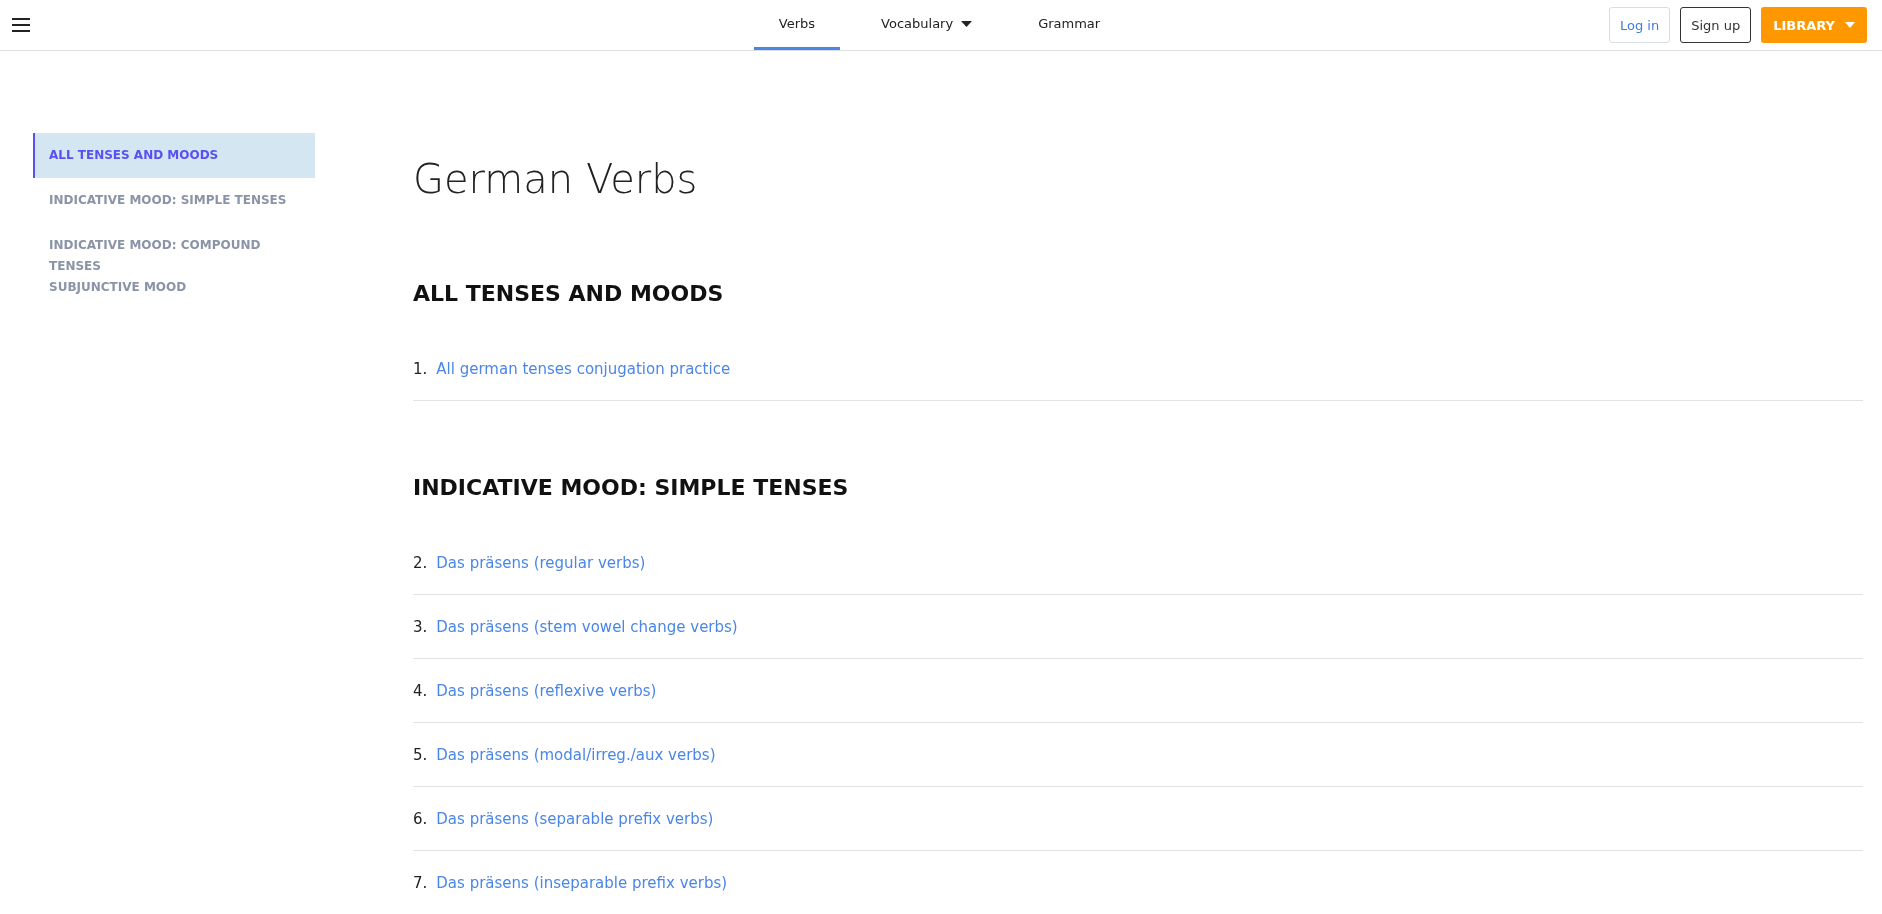 Image resolution: width=1882 pixels, height=914 pixels. What do you see at coordinates (587, 626) in the screenshot?
I see `exercise-link: Das präsens (stem vowel change verbs)` at bounding box center [587, 626].